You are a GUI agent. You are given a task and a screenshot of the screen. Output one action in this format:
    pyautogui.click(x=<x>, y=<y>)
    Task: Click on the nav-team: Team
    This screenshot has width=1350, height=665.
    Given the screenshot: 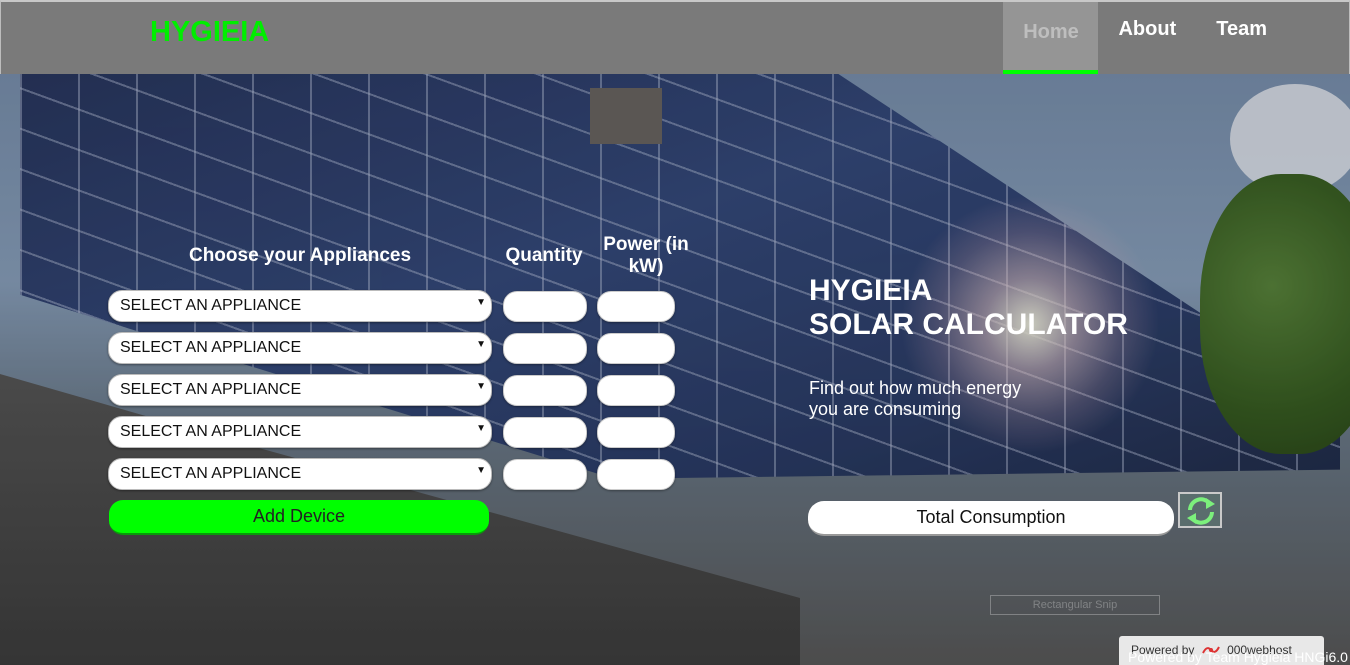 What is the action you would take?
    pyautogui.click(x=1241, y=38)
    